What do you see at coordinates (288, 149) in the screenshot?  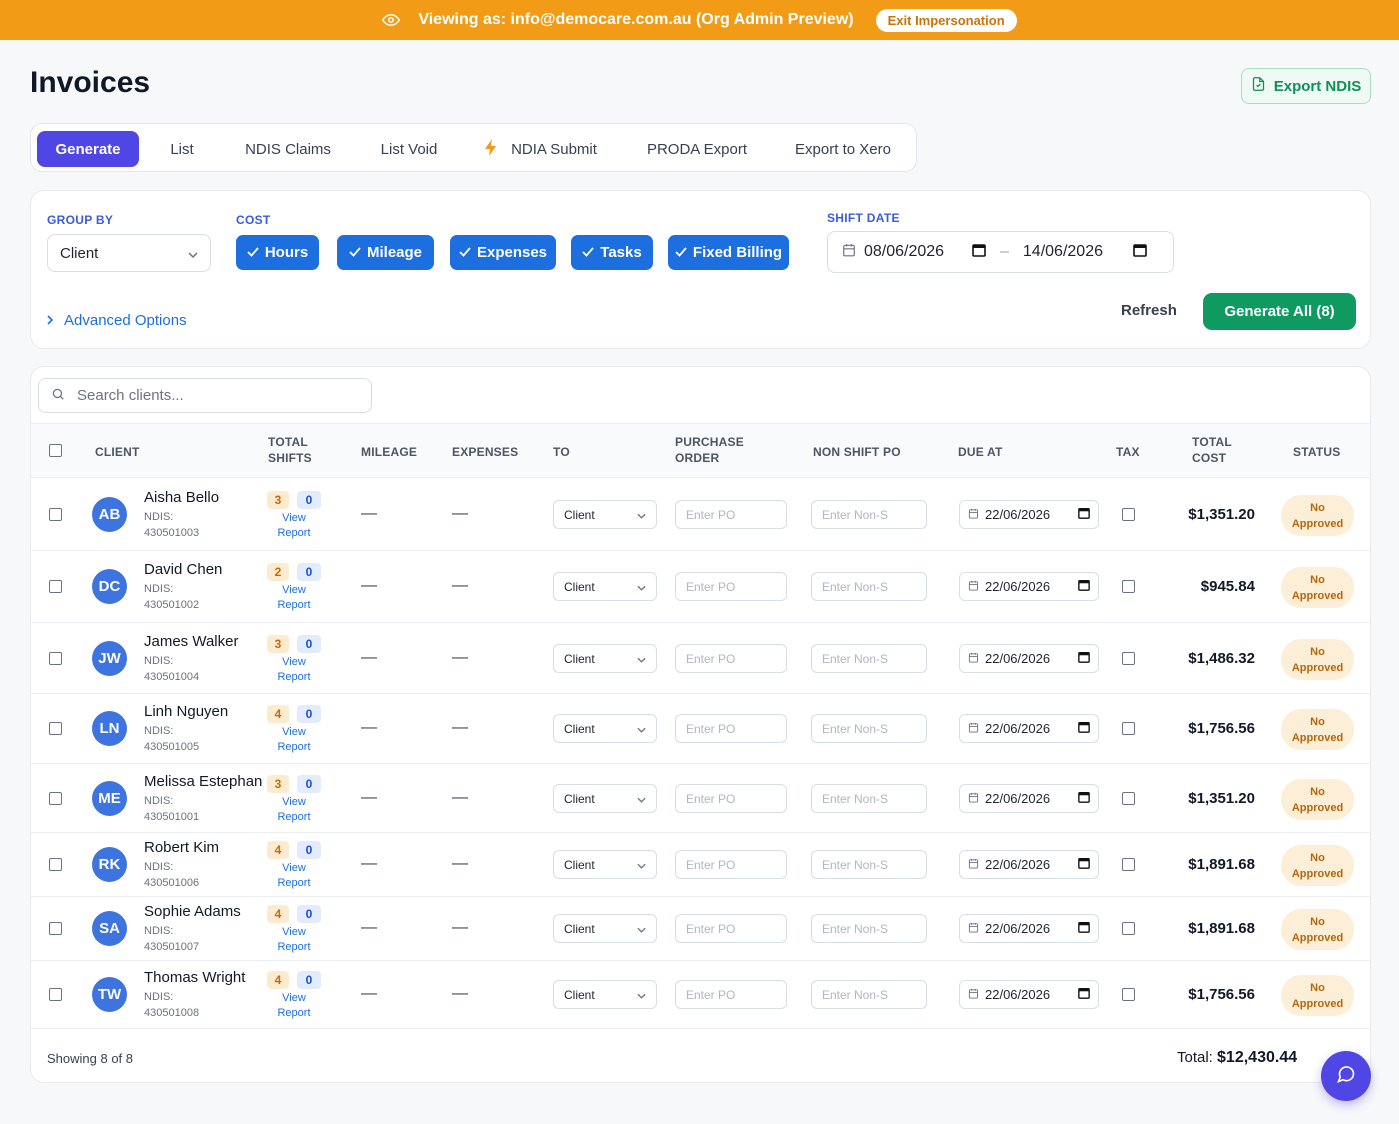 I see `tab-ndis-claims: NDIS Claims` at bounding box center [288, 149].